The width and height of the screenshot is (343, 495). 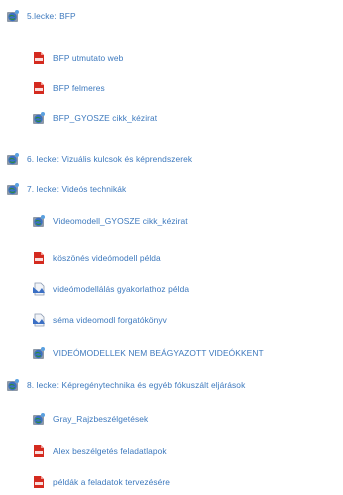 What do you see at coordinates (77, 189) in the screenshot?
I see `link-label: 7. lecke: Videós technikák` at bounding box center [77, 189].